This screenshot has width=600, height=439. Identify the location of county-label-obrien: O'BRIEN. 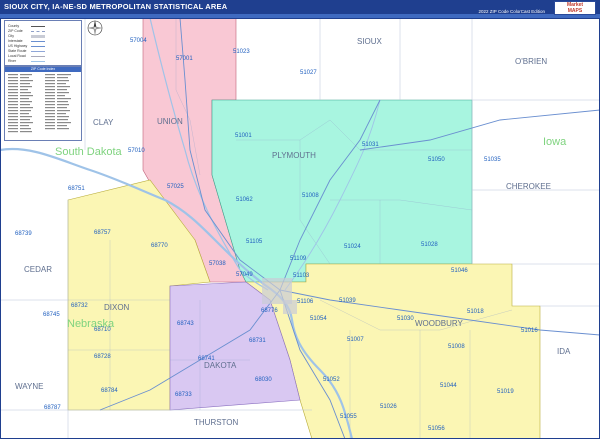
(531, 61).